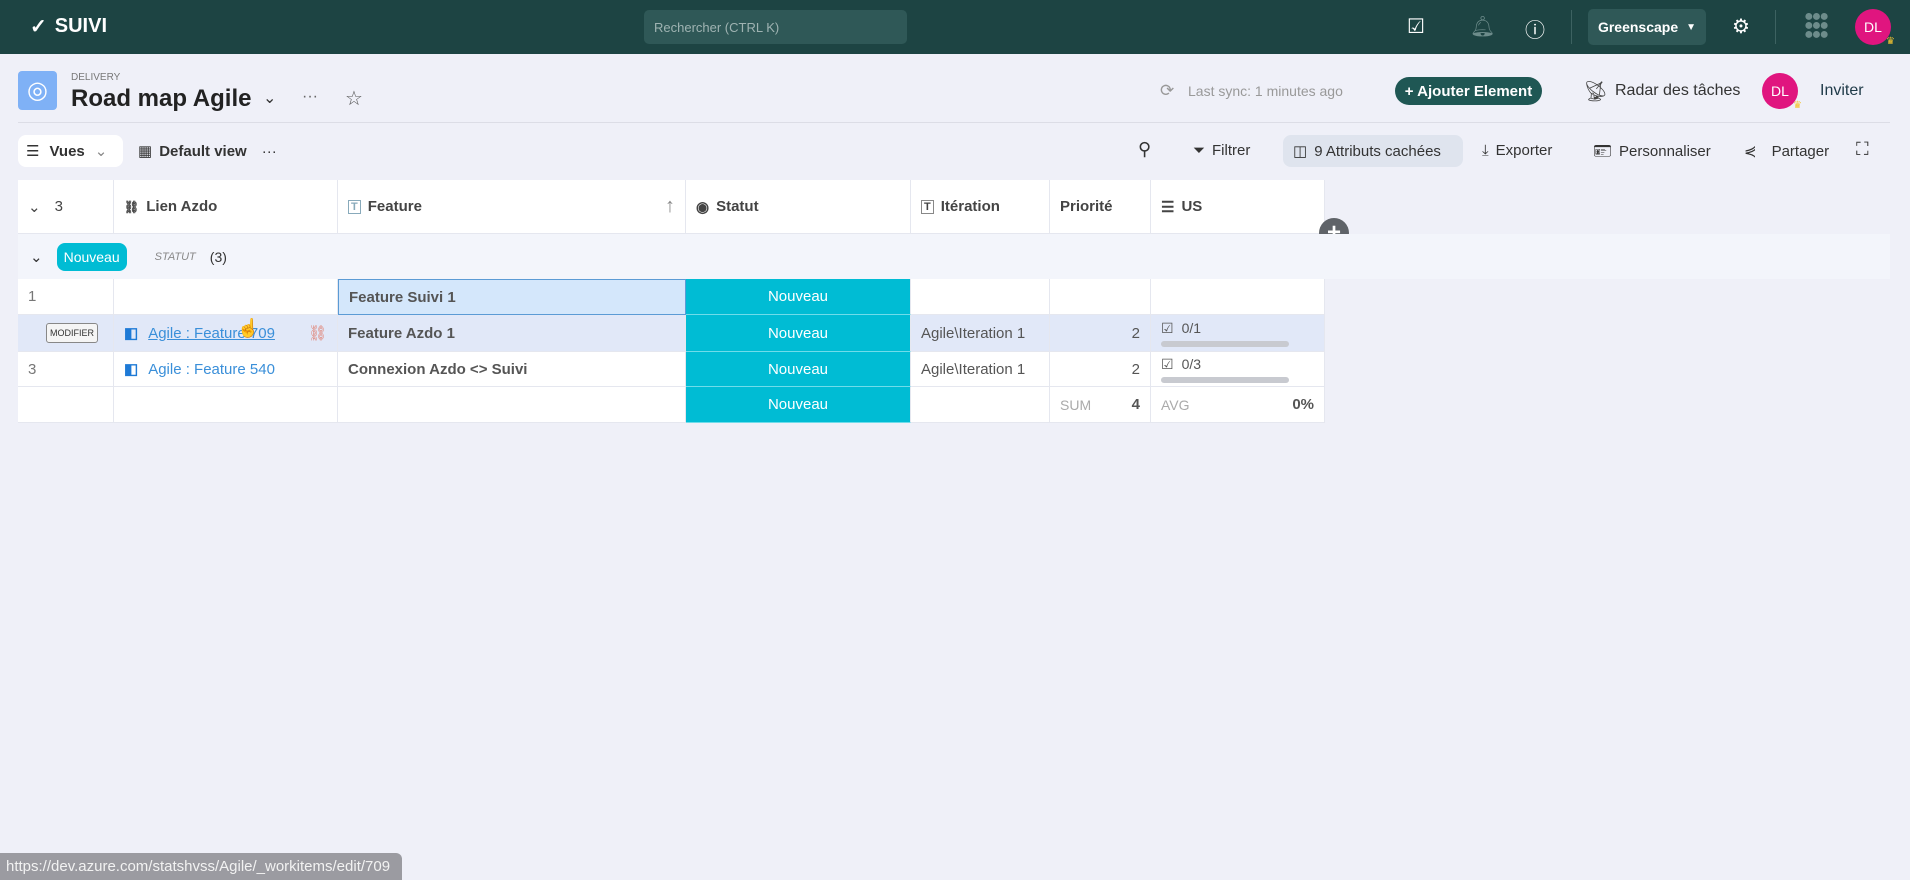  Describe the element at coordinates (248, 328) in the screenshot. I see `hand-cursor-icon: ☝` at that location.